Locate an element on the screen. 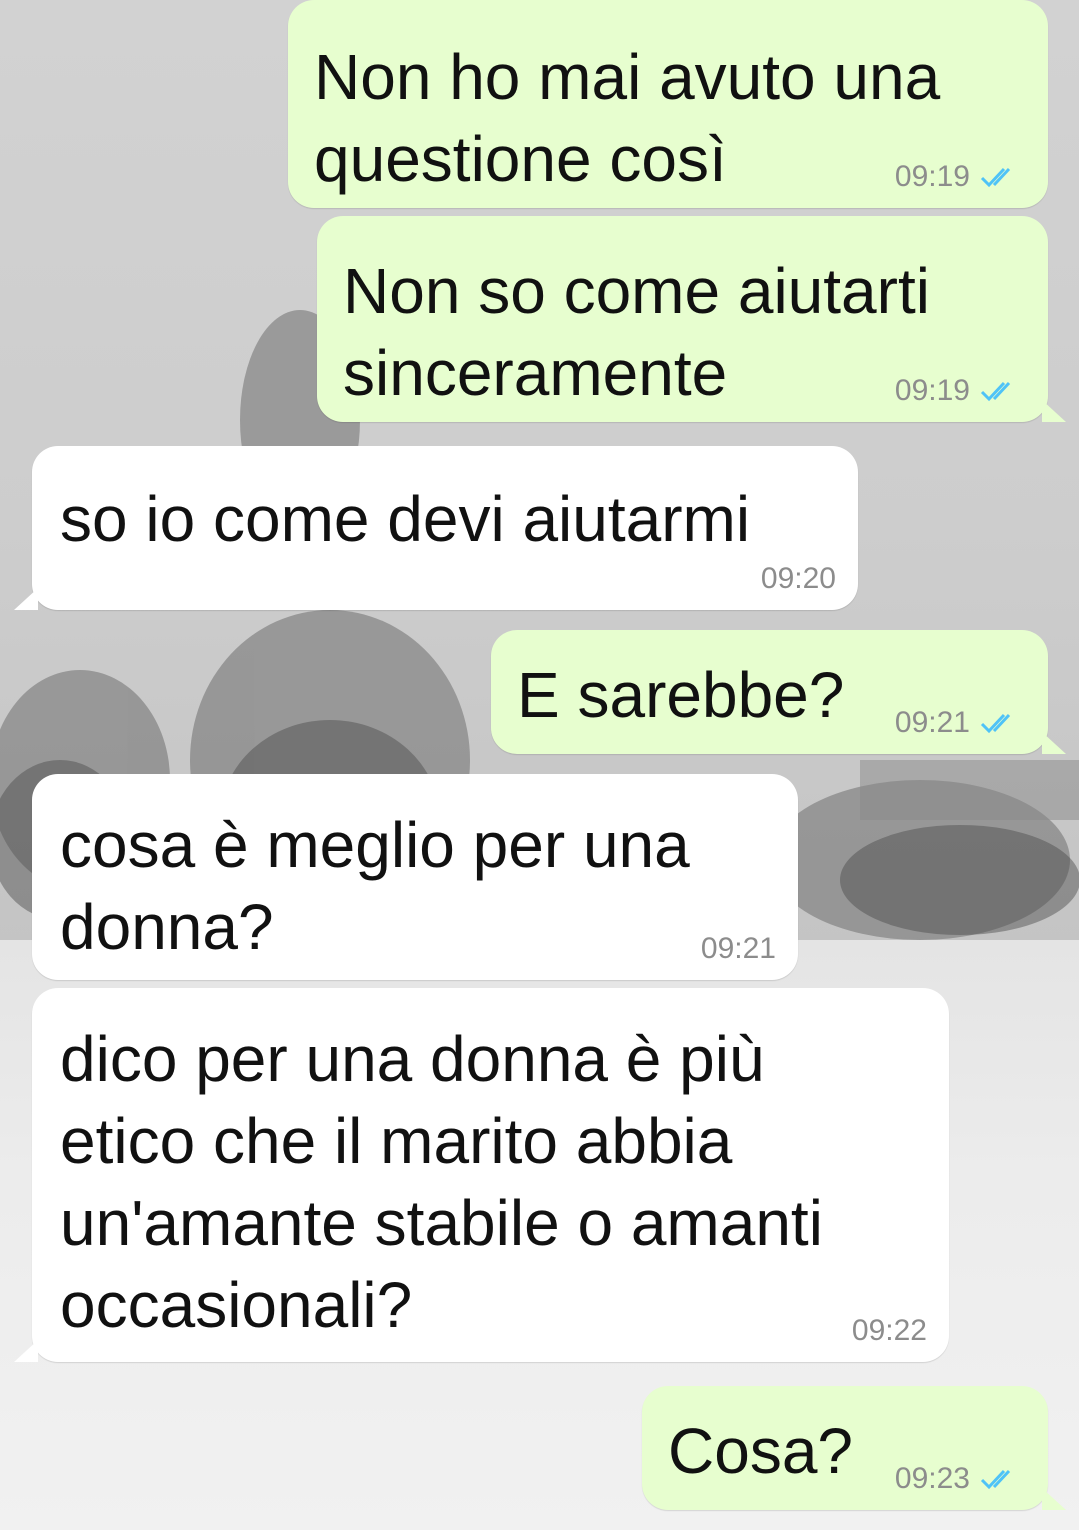 This screenshot has width=1079, height=1530. message-bubble-incoming: cosa è meglio per una donna? 09:21 is located at coordinates (415, 877).